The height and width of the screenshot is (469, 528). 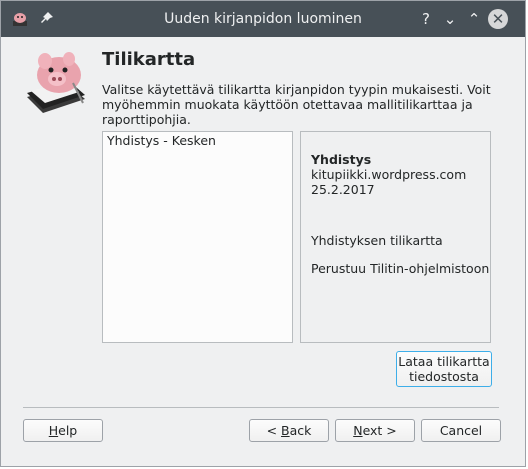 What do you see at coordinates (300, 430) in the screenshot?
I see `back-label: ack` at bounding box center [300, 430].